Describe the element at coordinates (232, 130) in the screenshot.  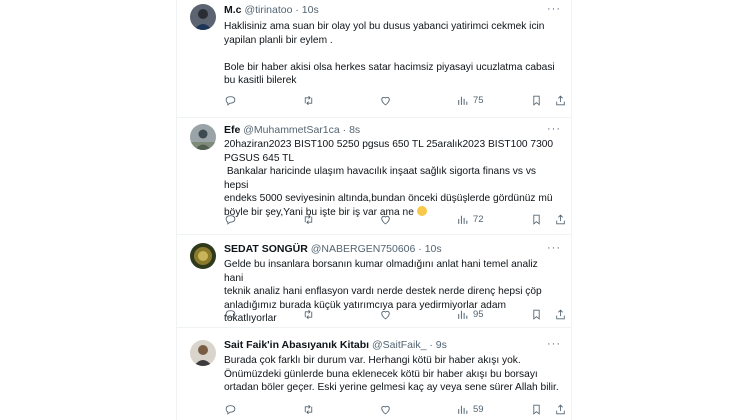
I see `display-name: Efe` at that location.